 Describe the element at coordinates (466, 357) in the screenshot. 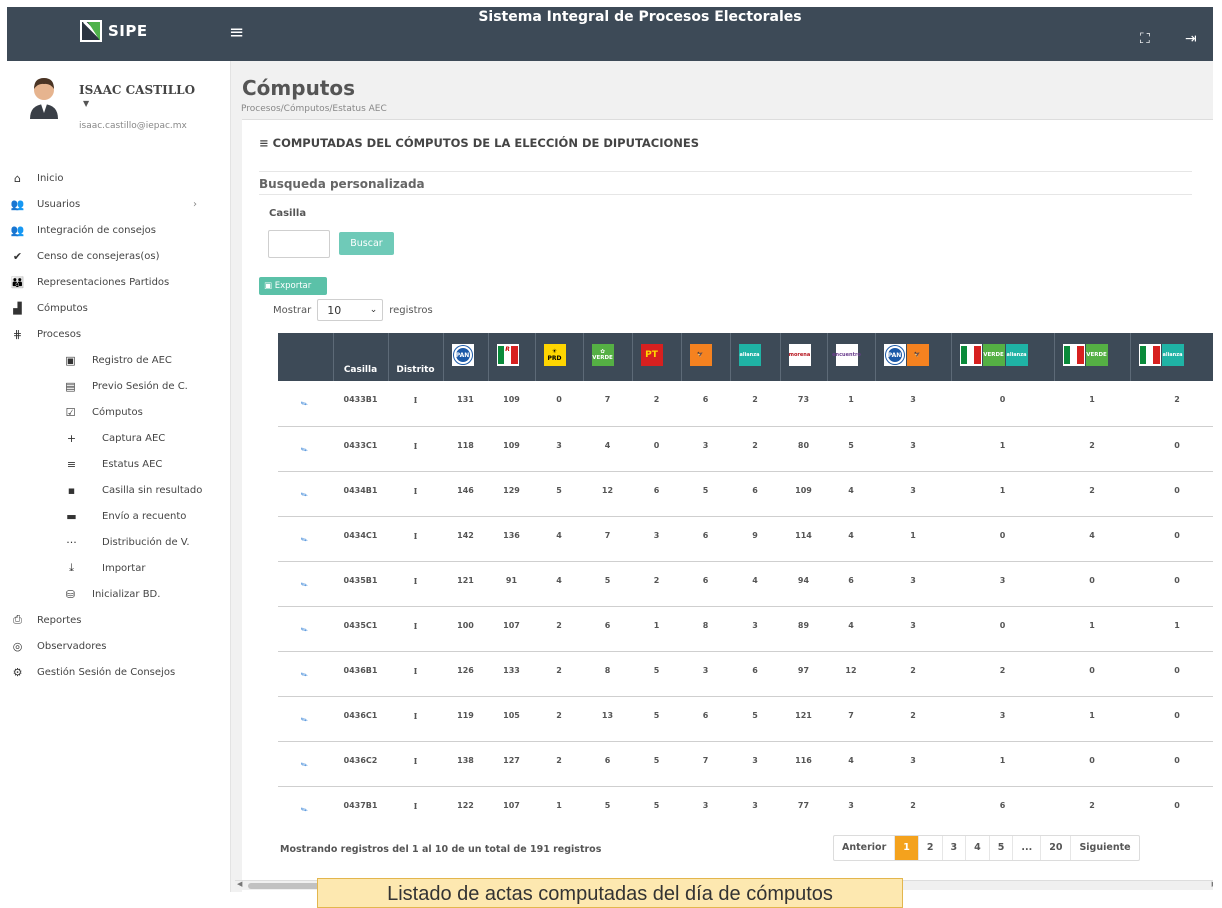

I see `column-header-pan: PAN` at that location.